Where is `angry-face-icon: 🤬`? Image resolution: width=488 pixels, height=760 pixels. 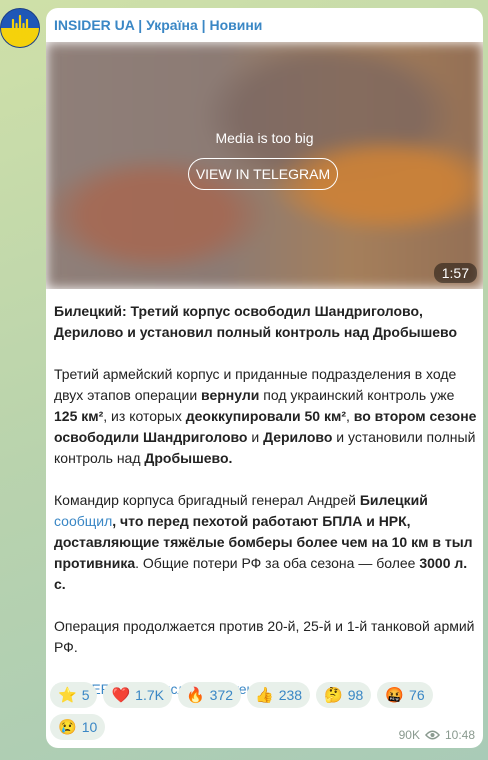
angry-face-icon: 🤬 is located at coordinates (395, 695).